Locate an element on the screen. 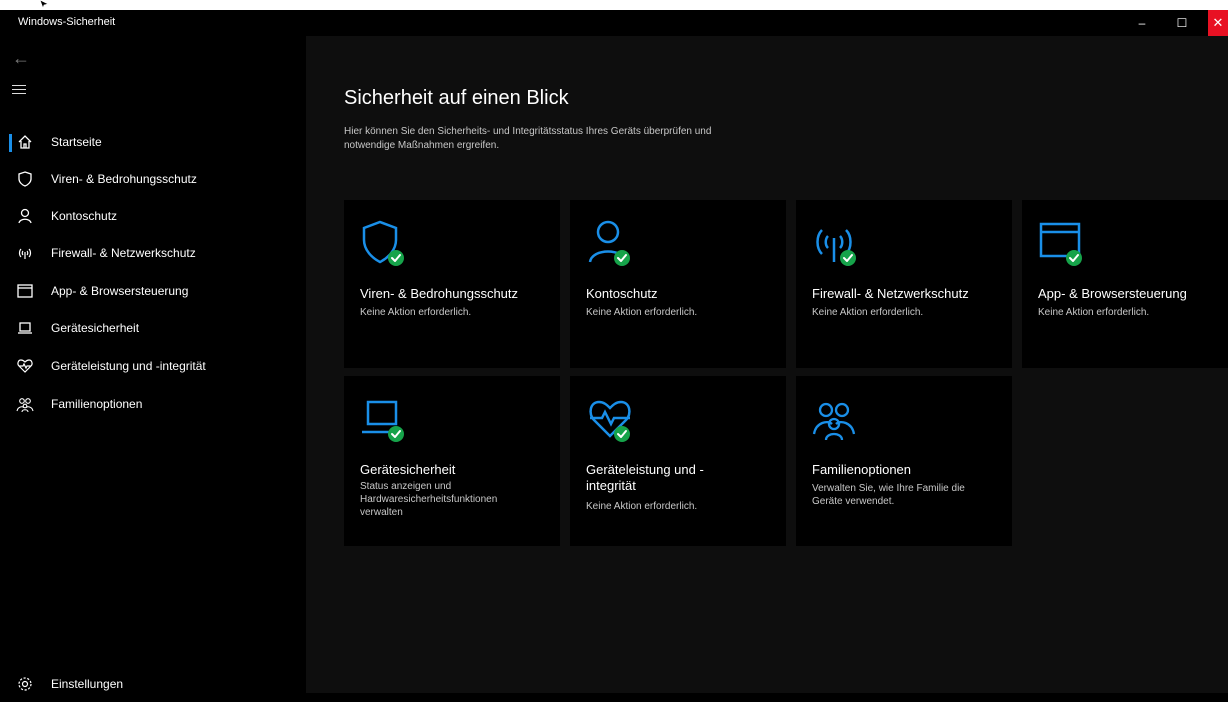 This screenshot has width=1228, height=702. close-icon: ✕ is located at coordinates (1218, 22).